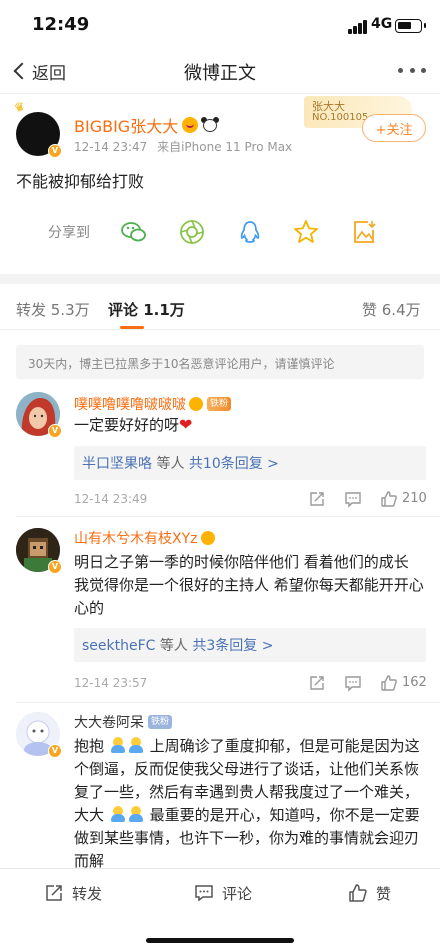  What do you see at coordinates (117, 464) in the screenshot?
I see `reply-user: 半口坚果咯` at bounding box center [117, 464].